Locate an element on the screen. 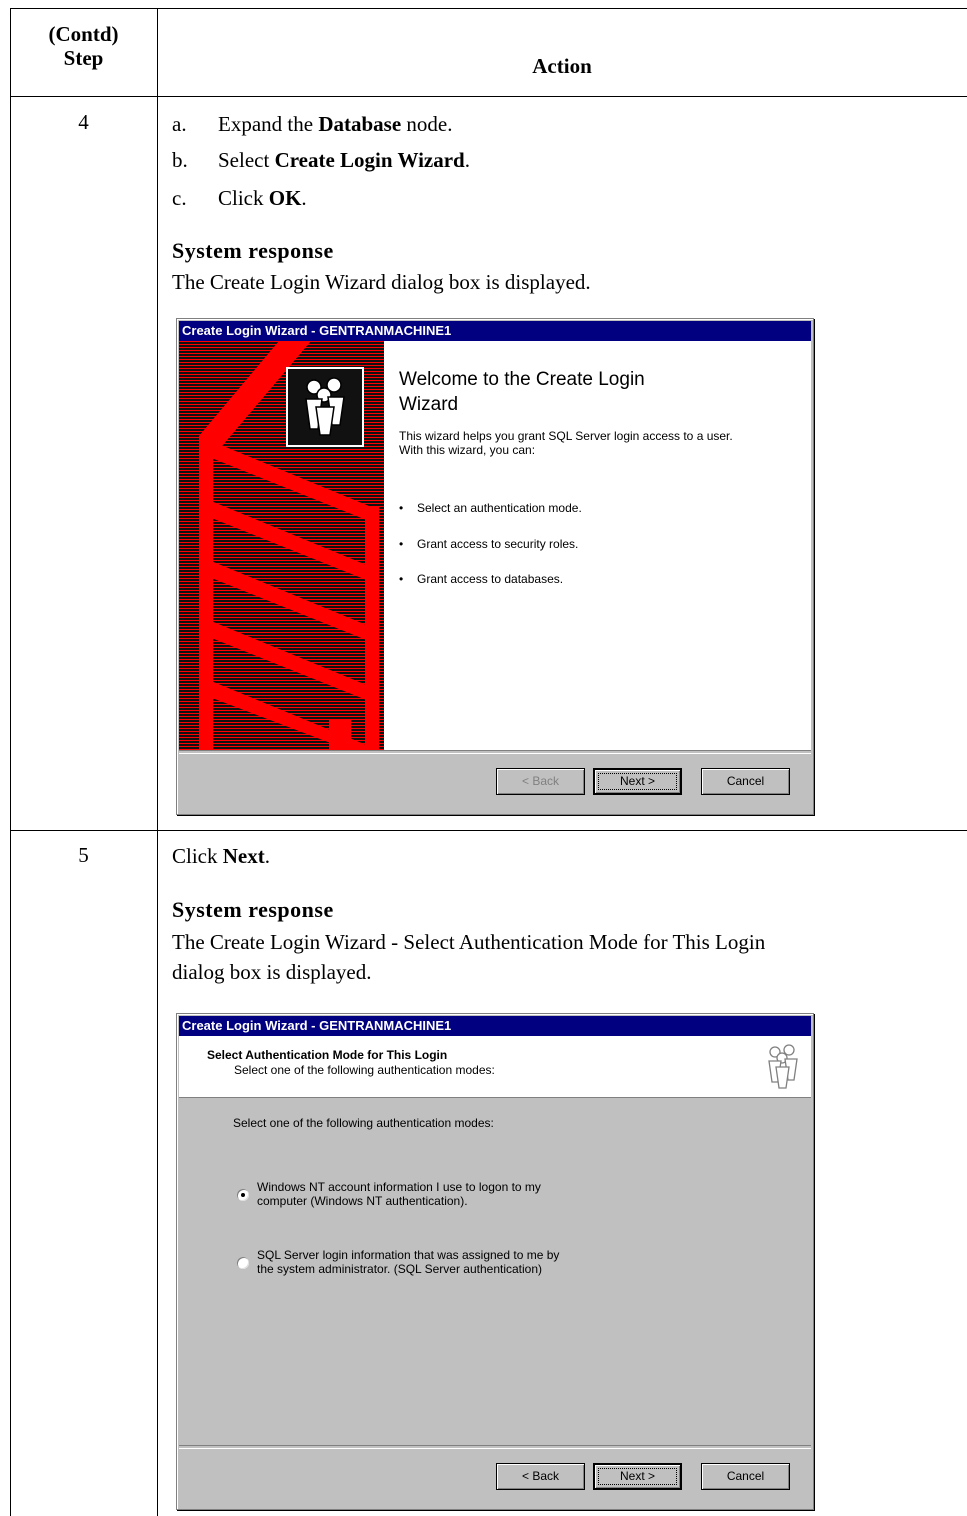 This screenshot has height=1516, width=967. step-column-header: (Contd) Step is located at coordinates (83, 46).